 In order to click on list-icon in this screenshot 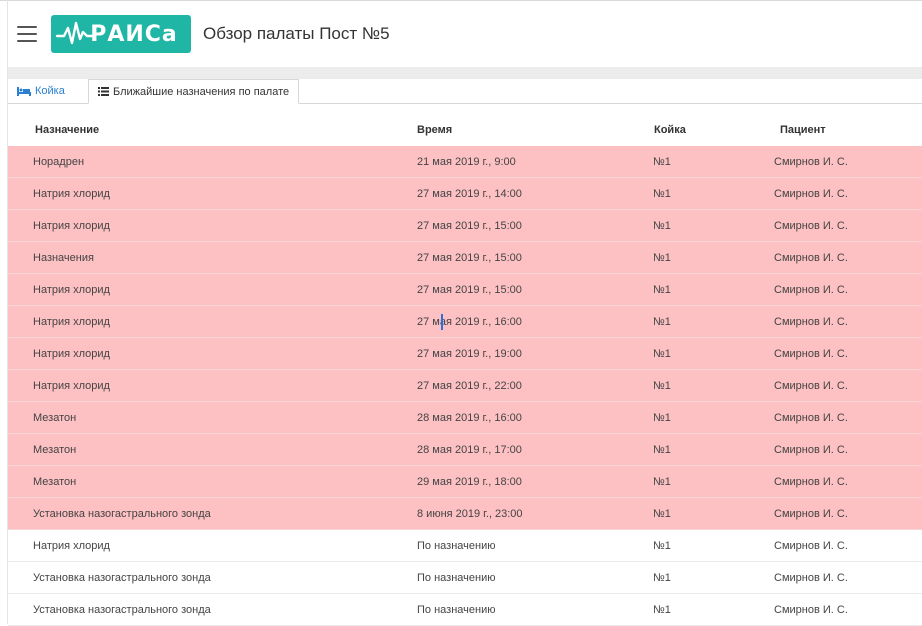, I will do `click(103, 91)`.